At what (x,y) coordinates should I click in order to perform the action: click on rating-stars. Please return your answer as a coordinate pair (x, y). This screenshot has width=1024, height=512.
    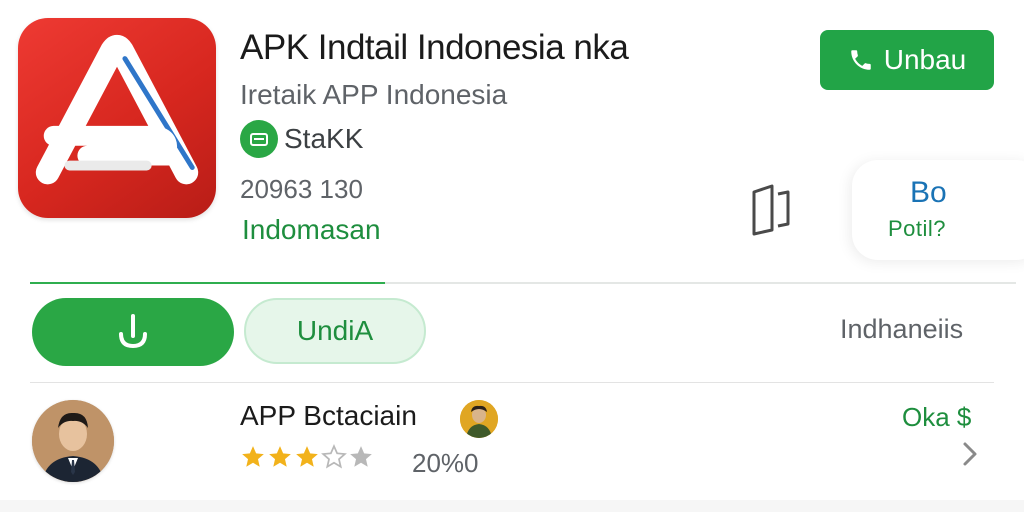
    Looking at the image, I should click on (307, 457).